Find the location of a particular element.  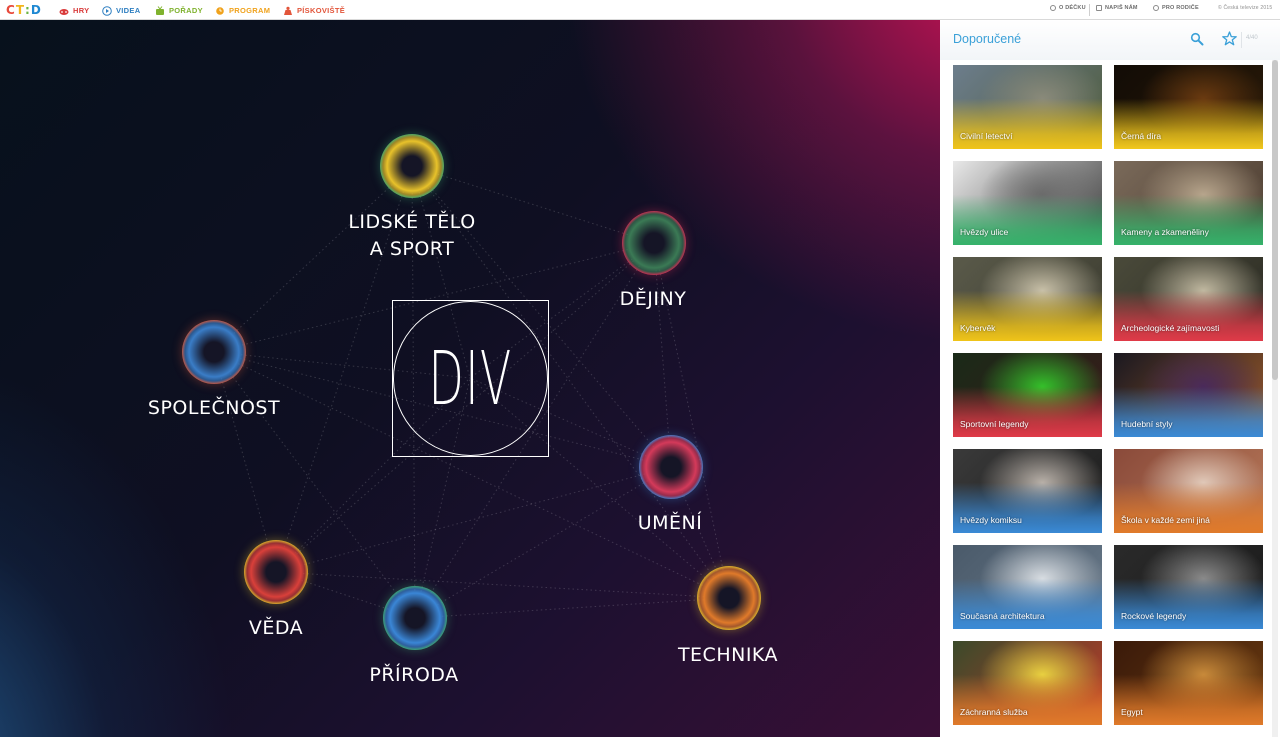

util-pro-rodice: PRO RODIČE is located at coordinates (1176, 8).